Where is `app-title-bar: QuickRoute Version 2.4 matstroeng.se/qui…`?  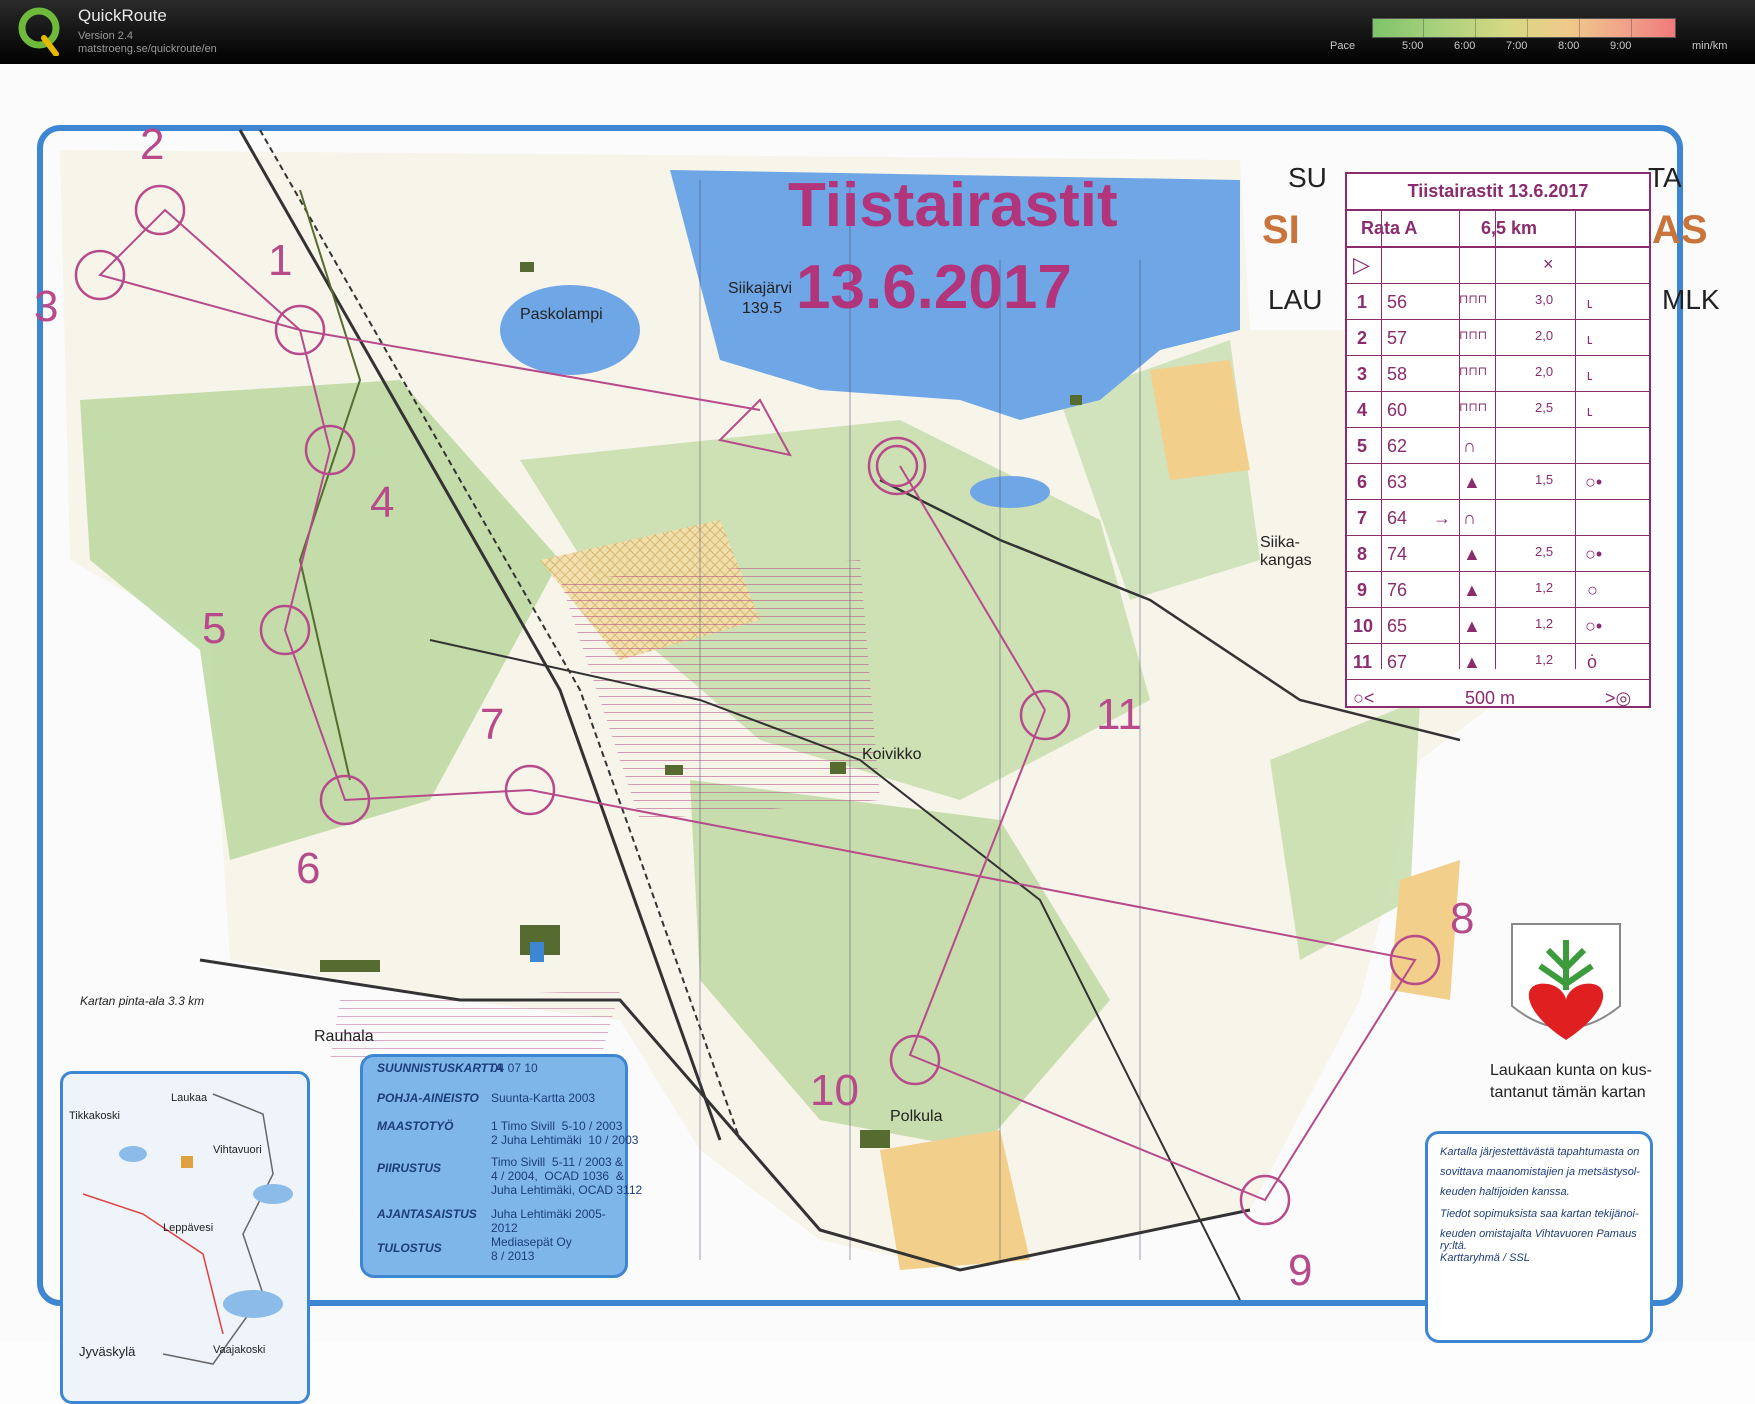
app-title-bar: QuickRoute Version 2.4 matstroeng.se/qui… is located at coordinates (877, 32).